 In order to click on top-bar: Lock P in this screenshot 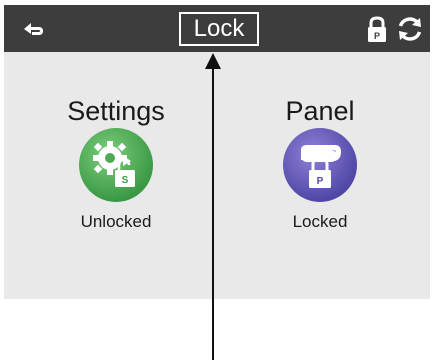, I will do `click(217, 28)`.